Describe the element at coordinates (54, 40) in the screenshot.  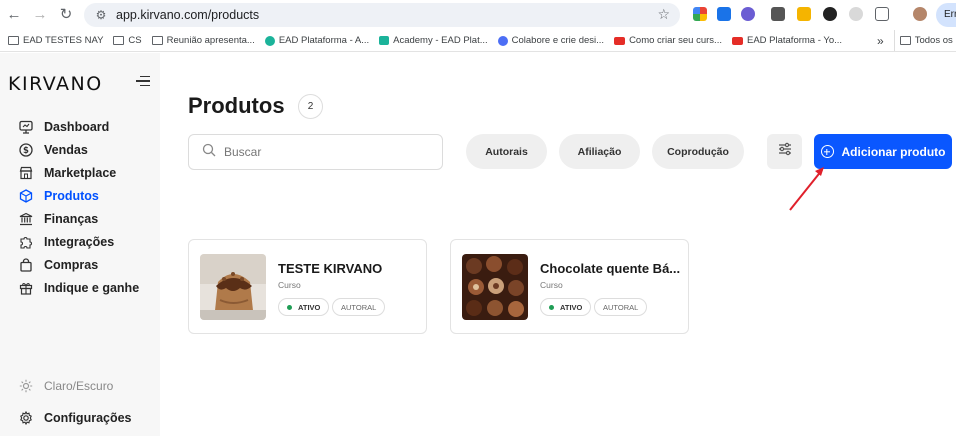
I see `bookmark-item: EAD TESTES NAY` at that location.